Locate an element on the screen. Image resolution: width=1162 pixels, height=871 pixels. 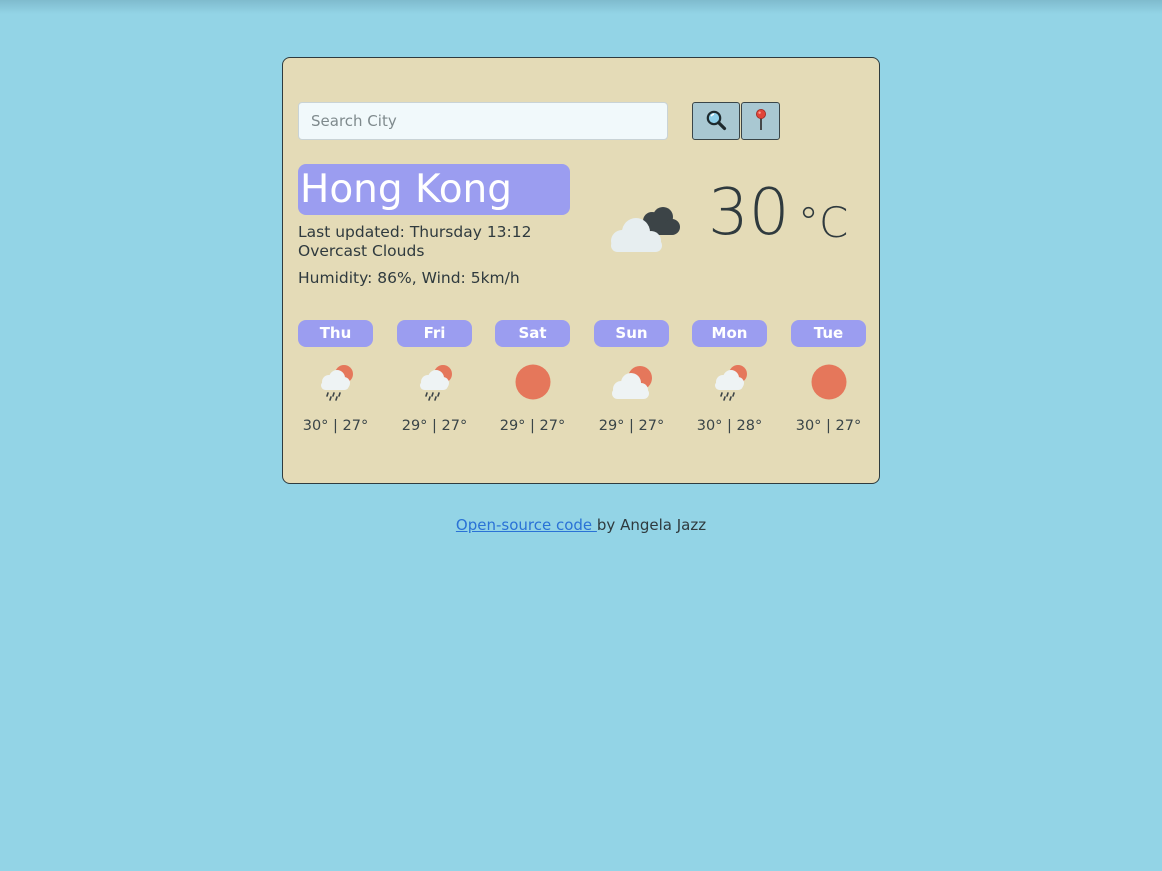
current-temperature: 30 is located at coordinates (749, 213).